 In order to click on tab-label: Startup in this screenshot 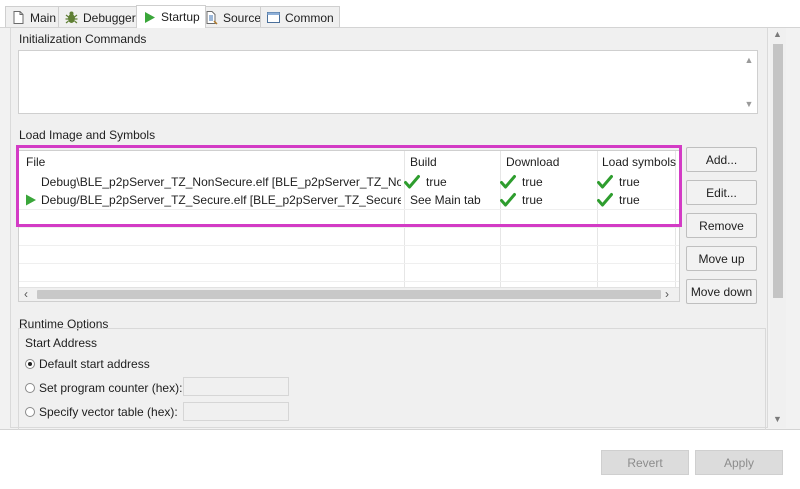, I will do `click(180, 17)`.